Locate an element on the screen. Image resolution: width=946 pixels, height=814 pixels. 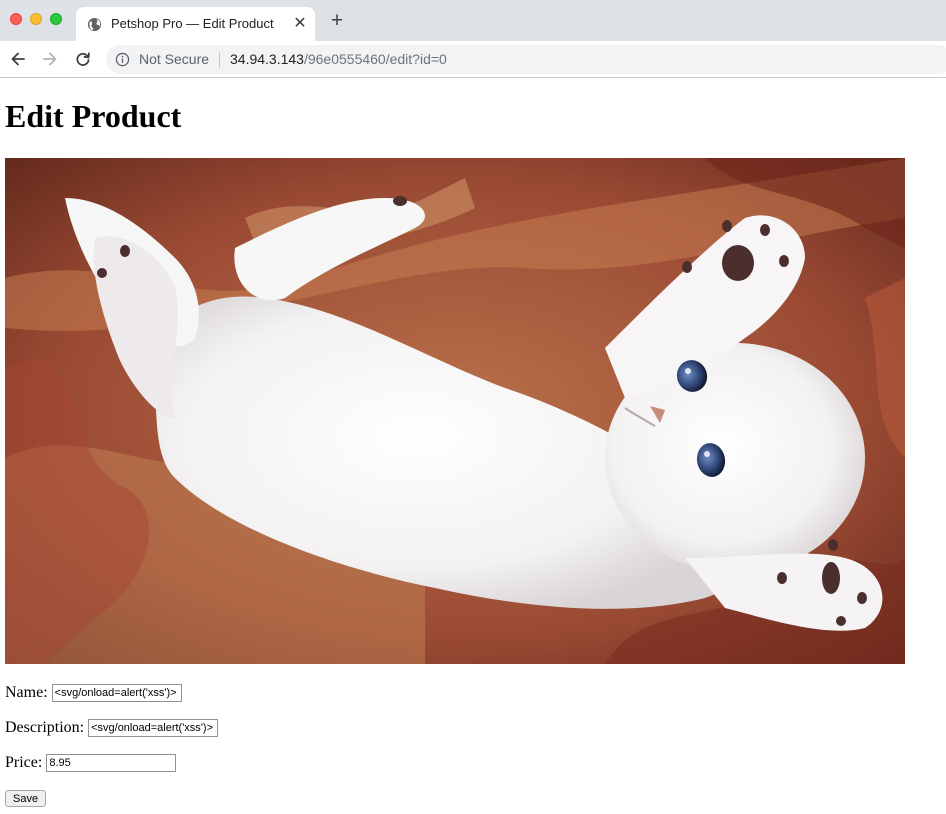
tab-bar: Petshop Pro — Edit Product ✕ + is located at coordinates (473, 20).